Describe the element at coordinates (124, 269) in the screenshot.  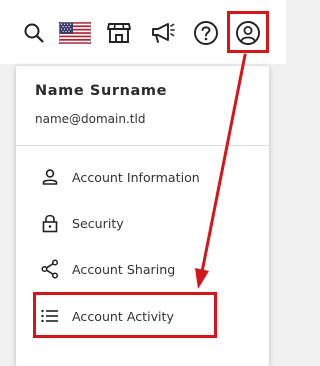
I see `menu-item-label: Account Sharing` at that location.